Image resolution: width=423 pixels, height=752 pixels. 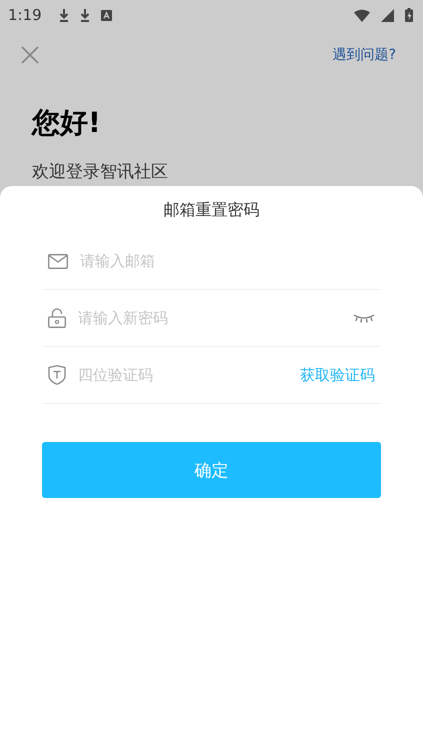 I want to click on shield-icon, so click(x=57, y=375).